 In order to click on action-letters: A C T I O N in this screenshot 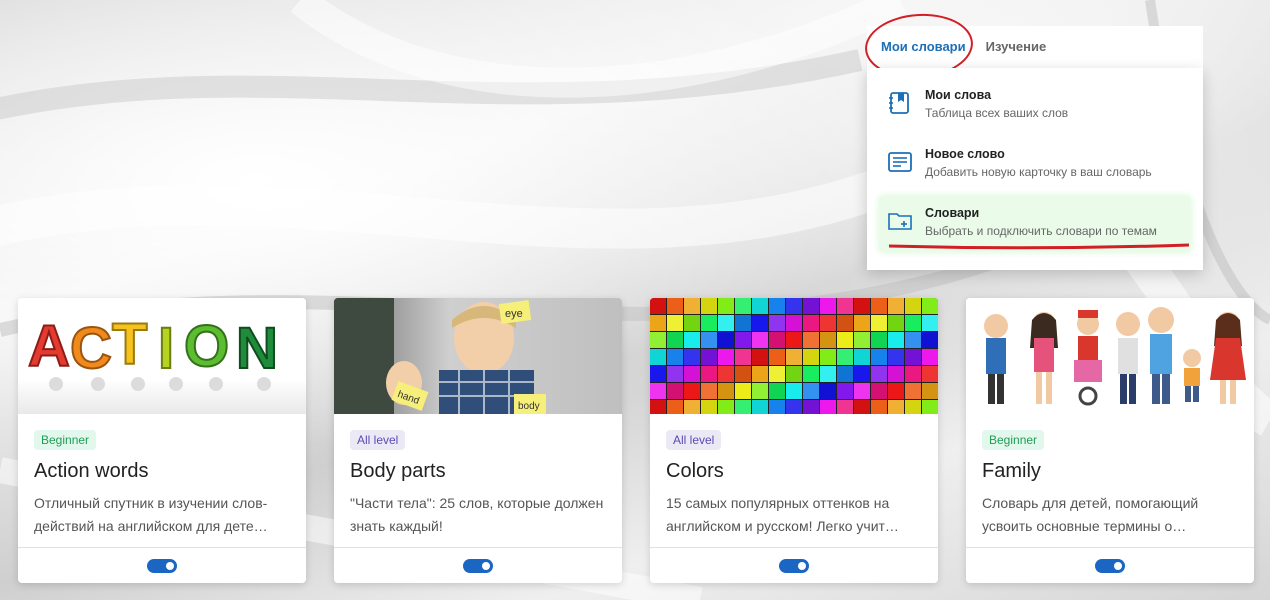, I will do `click(153, 346)`.